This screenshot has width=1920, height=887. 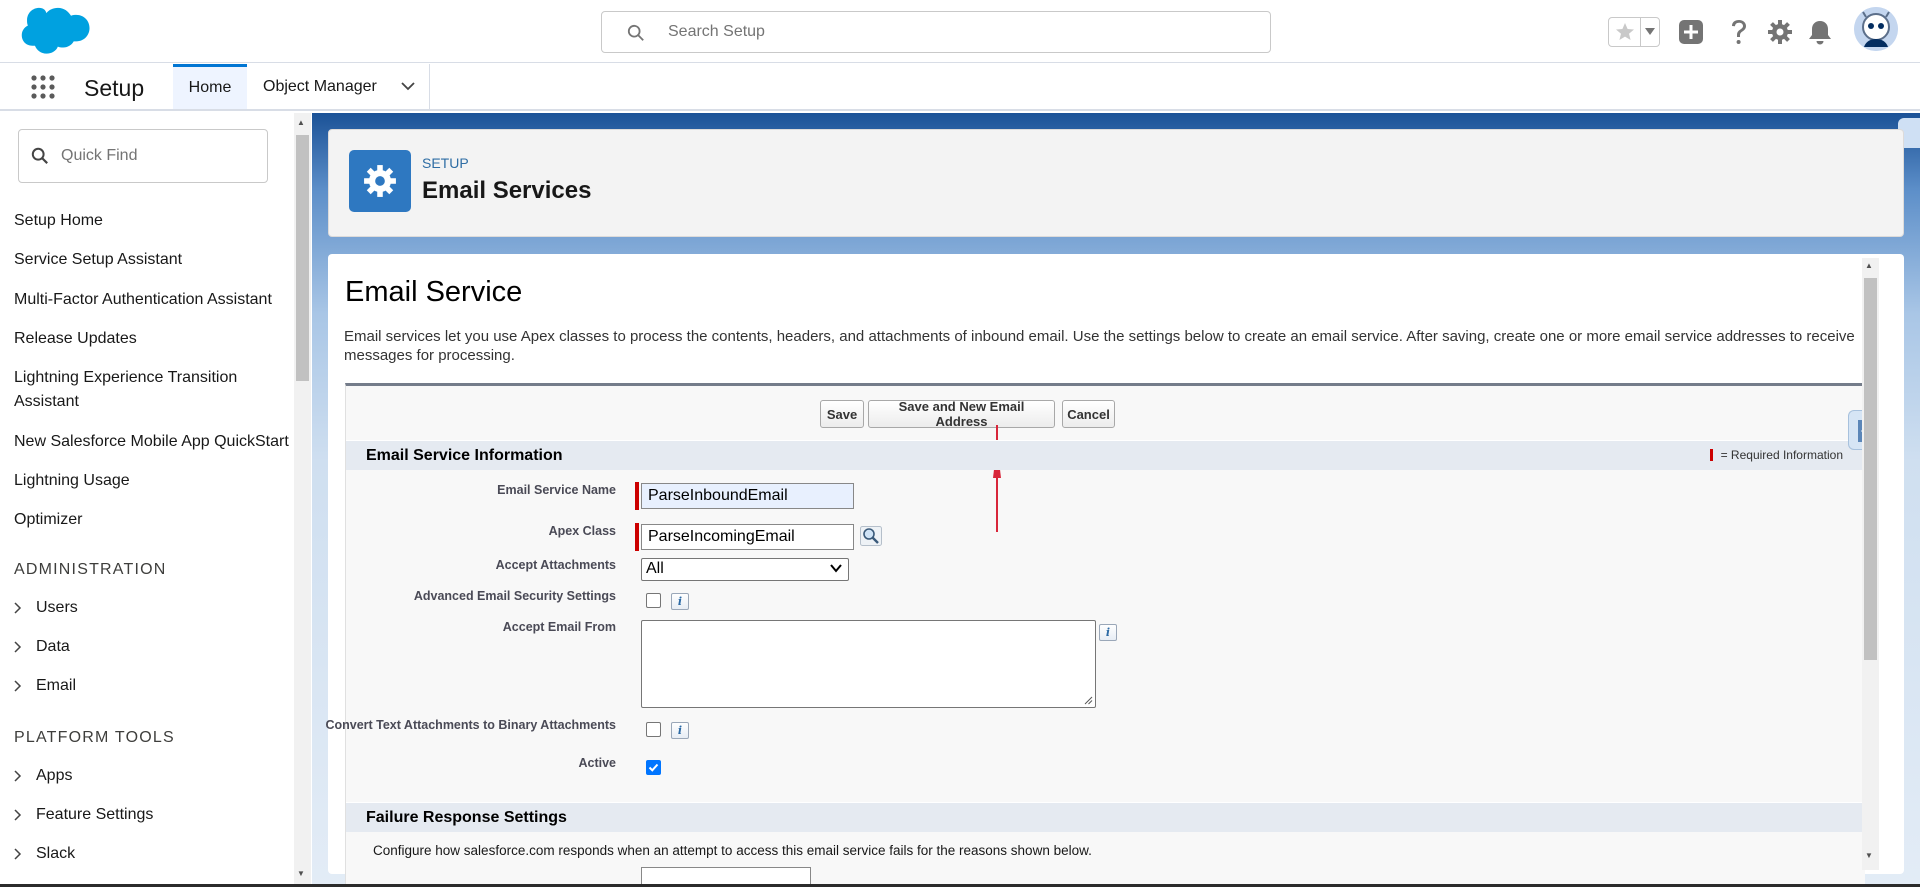 What do you see at coordinates (434, 292) in the screenshot?
I see `content-title: Email Service` at bounding box center [434, 292].